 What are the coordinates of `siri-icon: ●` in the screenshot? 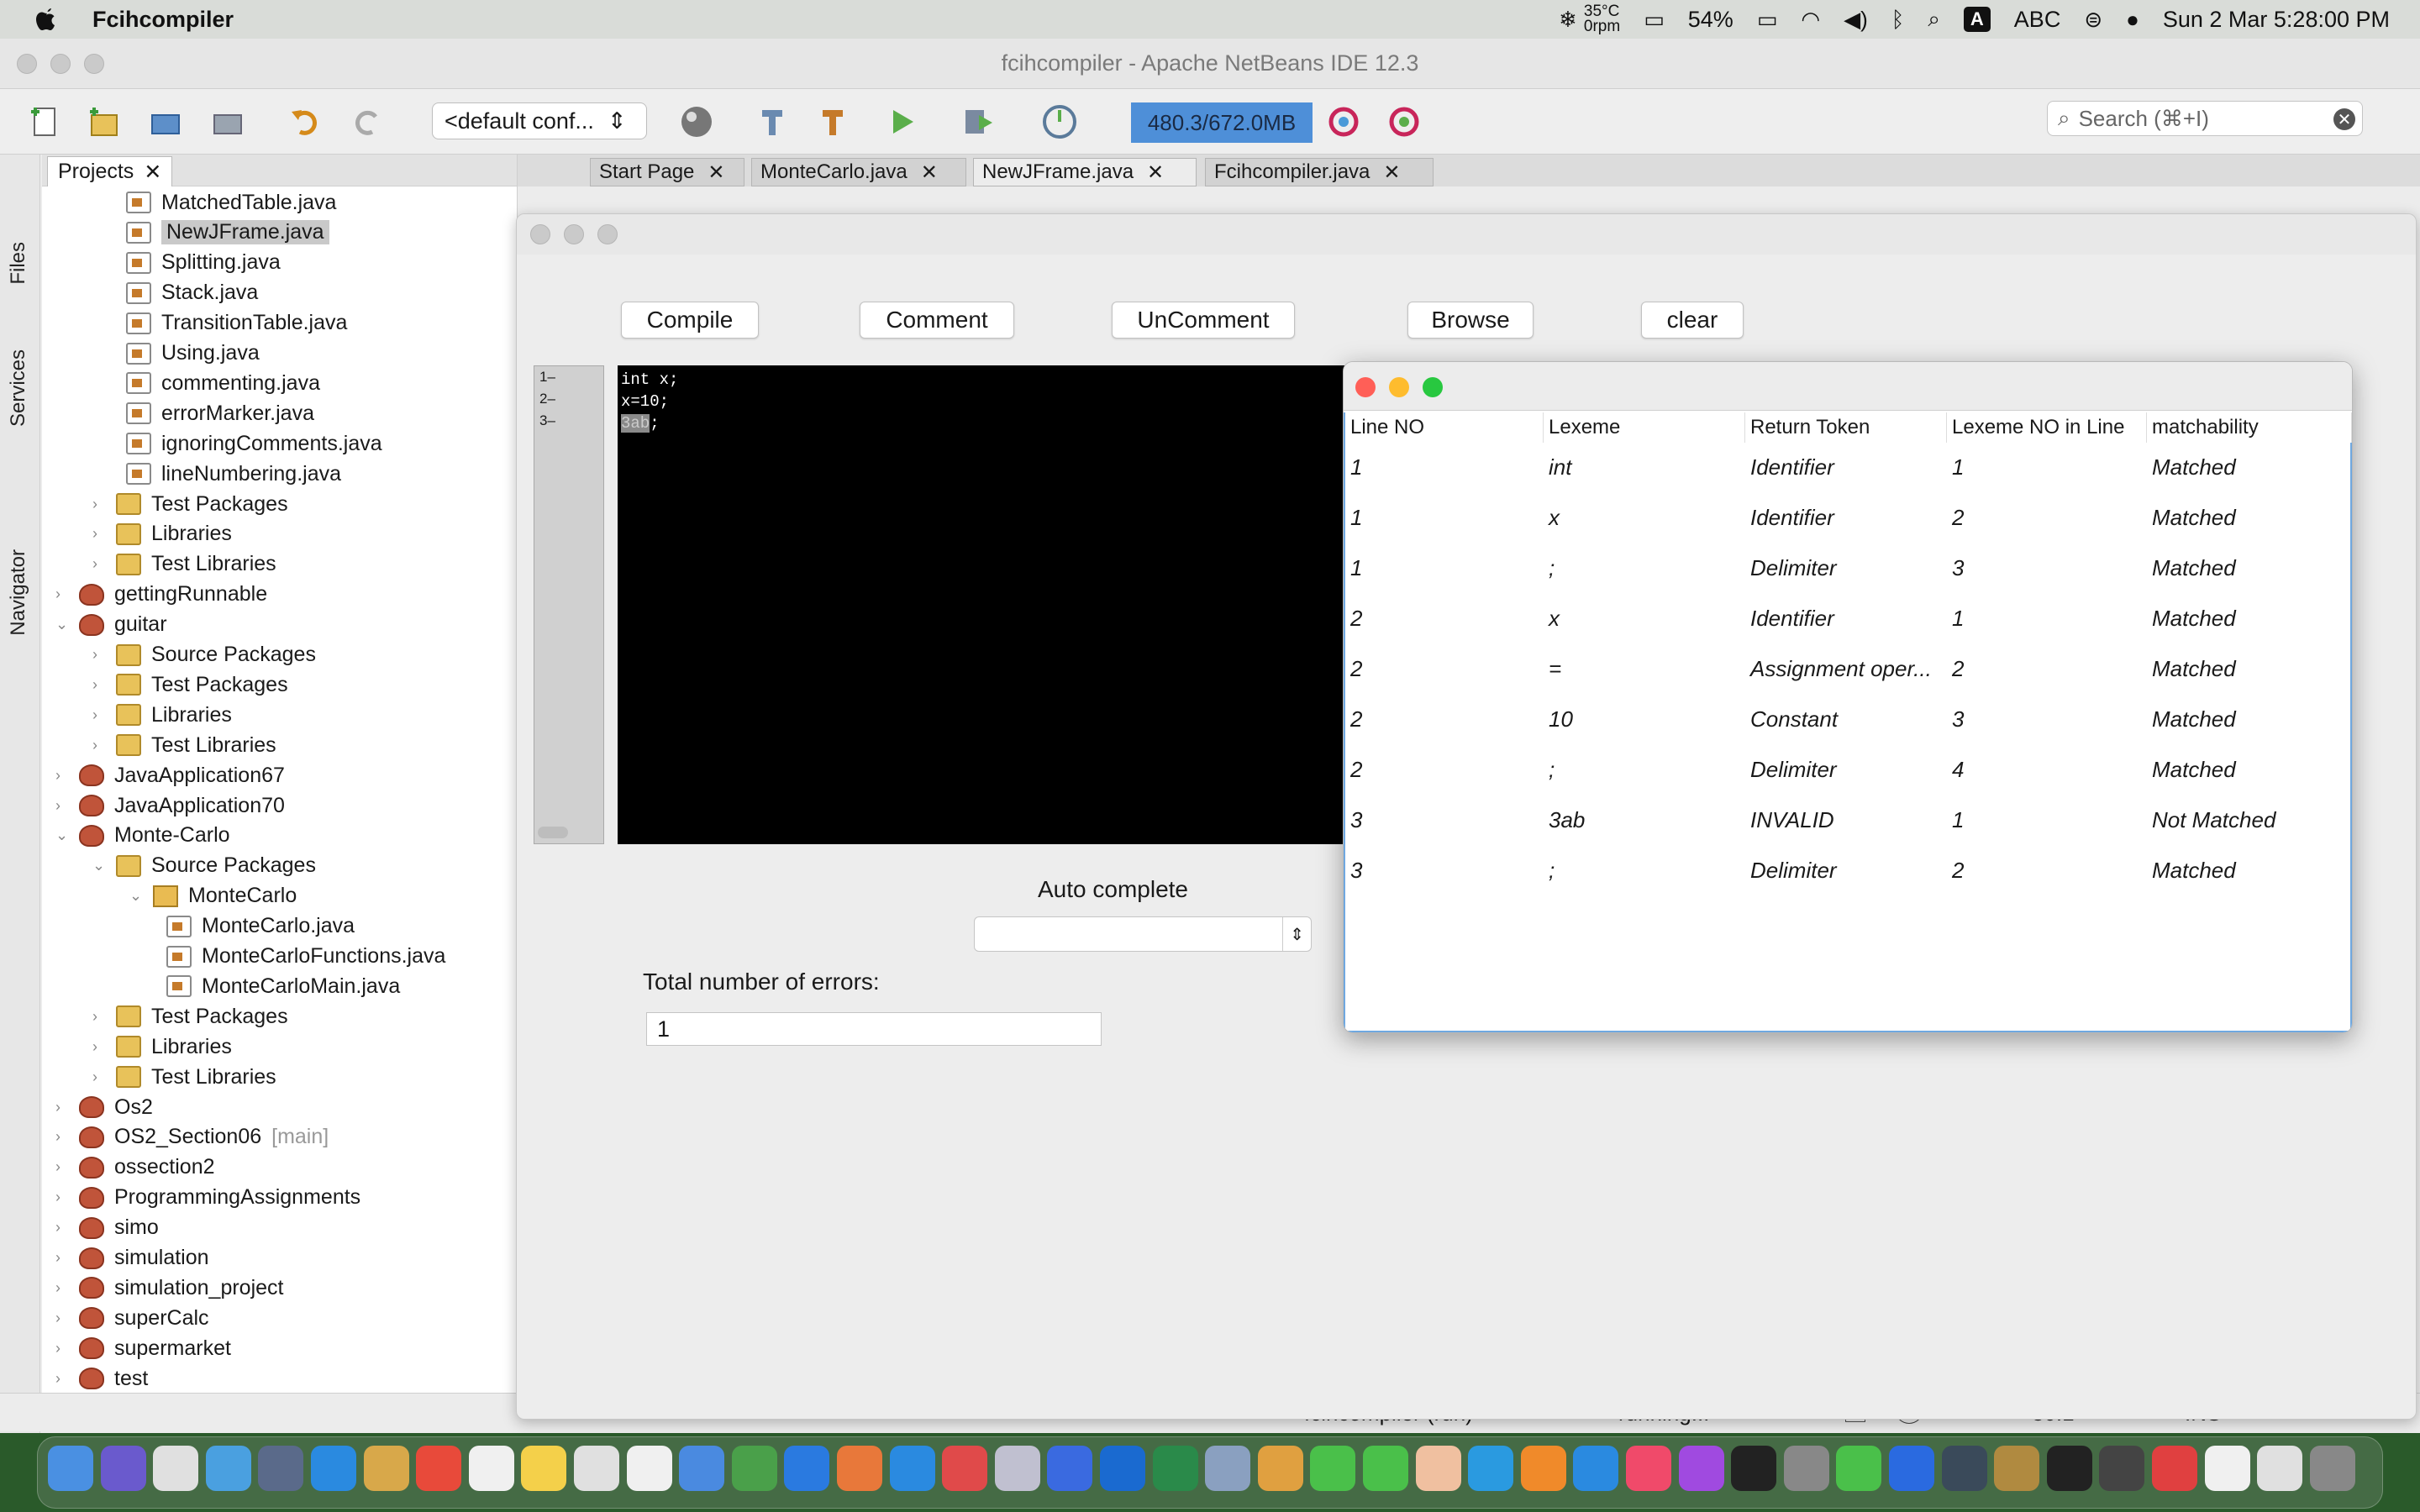 It's located at (2132, 20).